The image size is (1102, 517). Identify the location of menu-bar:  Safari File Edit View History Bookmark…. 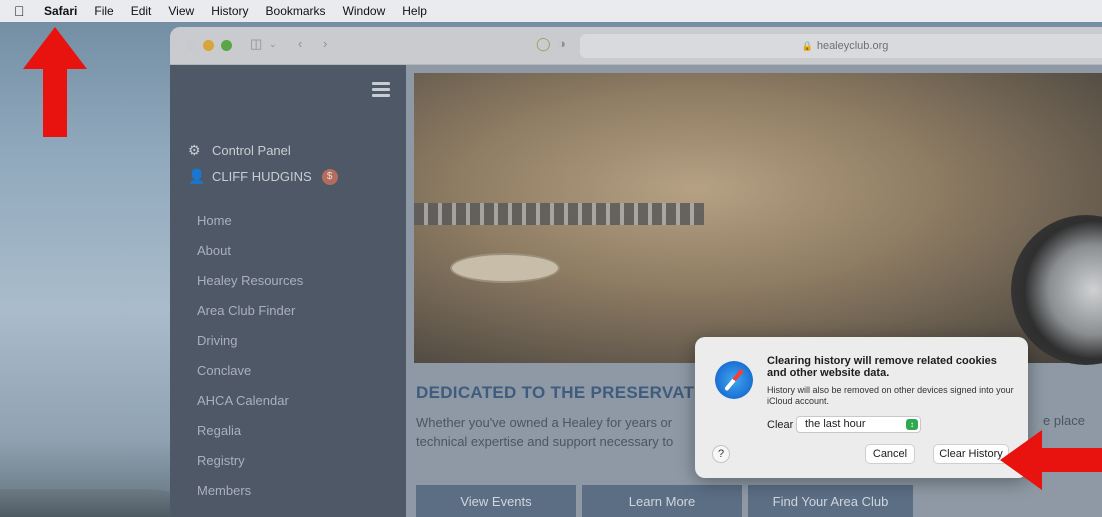
(551, 11).